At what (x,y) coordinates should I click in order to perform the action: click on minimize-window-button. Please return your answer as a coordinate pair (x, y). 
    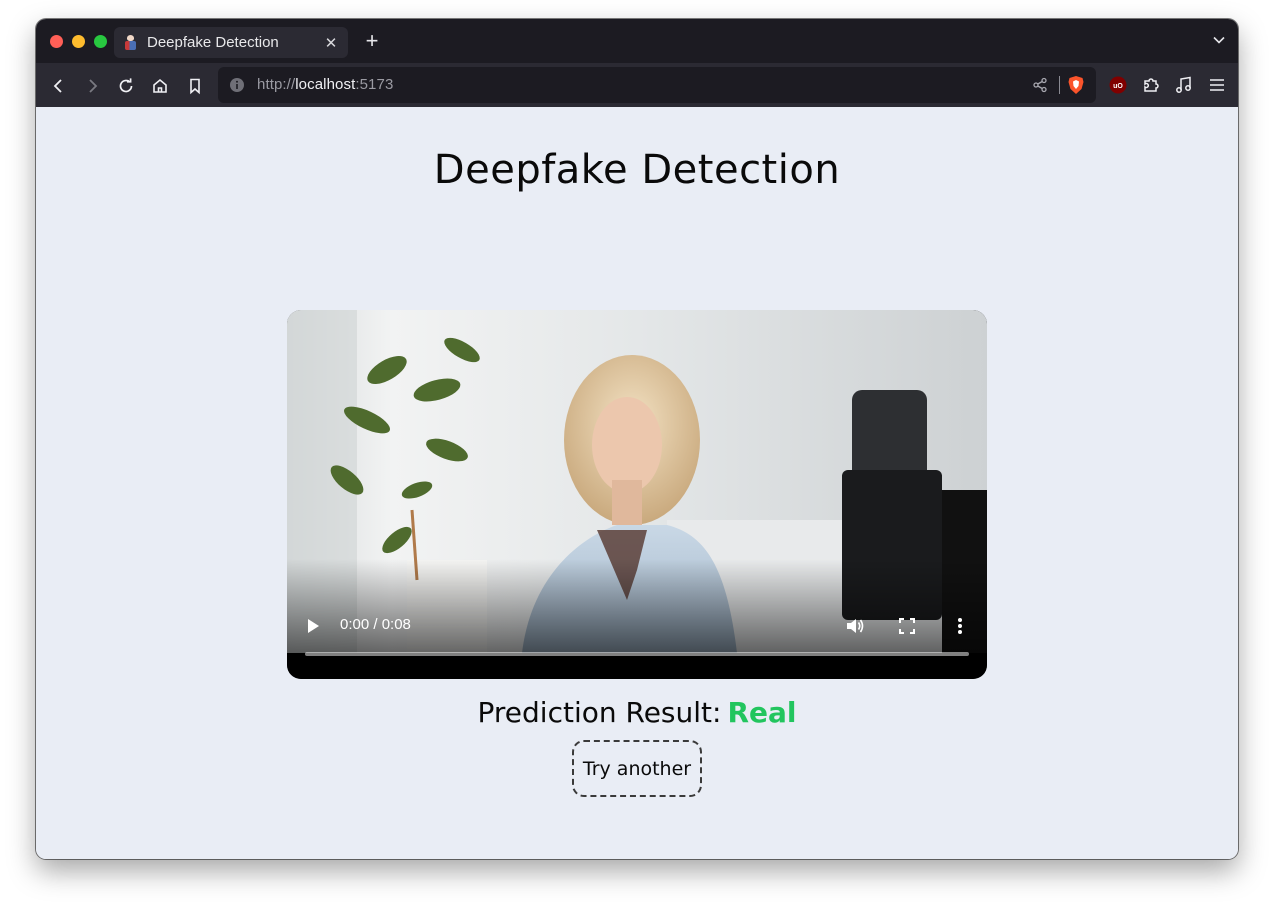
    Looking at the image, I should click on (78, 41).